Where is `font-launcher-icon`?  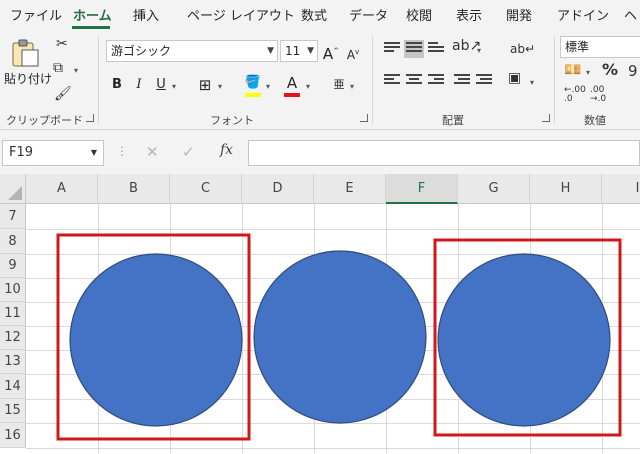
font-launcher-icon is located at coordinates (364, 118).